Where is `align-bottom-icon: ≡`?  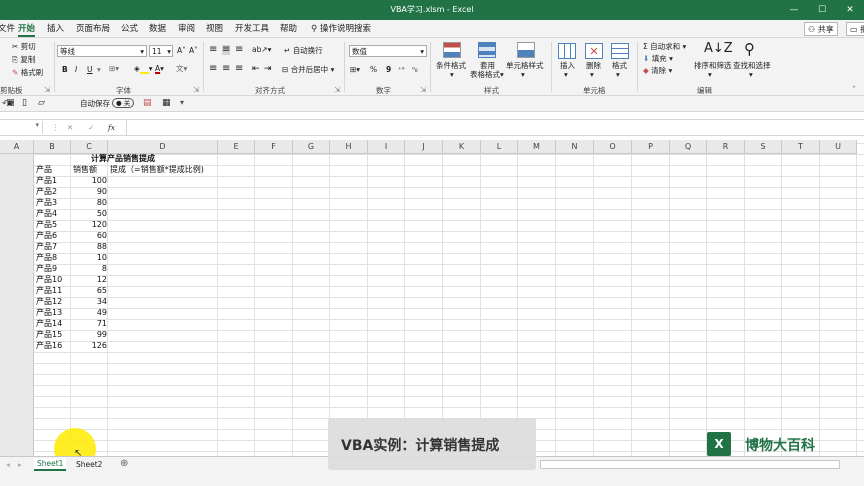
align-bottom-icon: ≡ is located at coordinates (239, 50).